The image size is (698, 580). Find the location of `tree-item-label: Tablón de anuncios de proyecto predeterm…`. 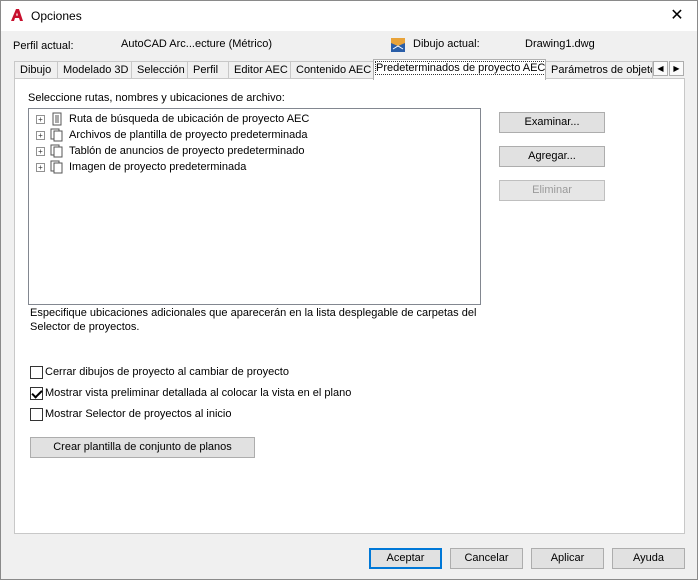

tree-item-label: Tablón de anuncios de proyecto predeterm… is located at coordinates (187, 151).